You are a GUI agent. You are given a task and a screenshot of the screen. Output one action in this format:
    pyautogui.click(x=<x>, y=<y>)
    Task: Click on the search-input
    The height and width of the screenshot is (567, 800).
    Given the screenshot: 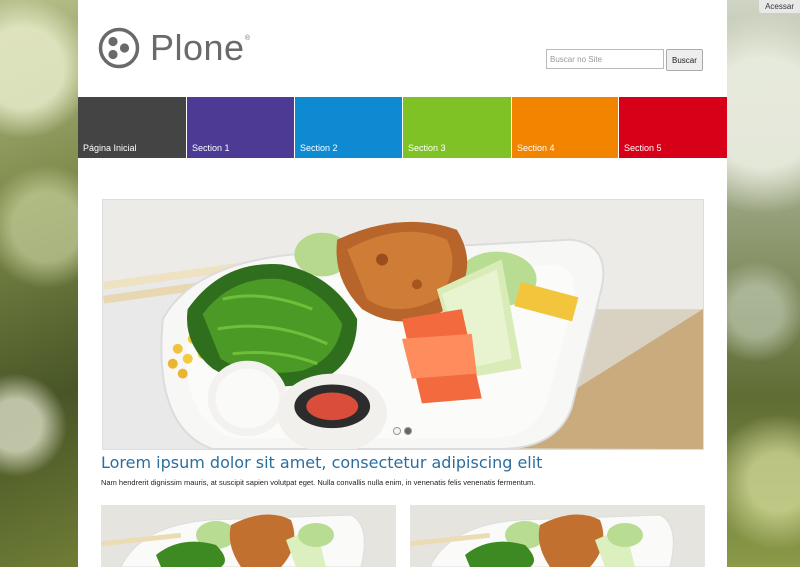 What is the action you would take?
    pyautogui.click(x=605, y=59)
    